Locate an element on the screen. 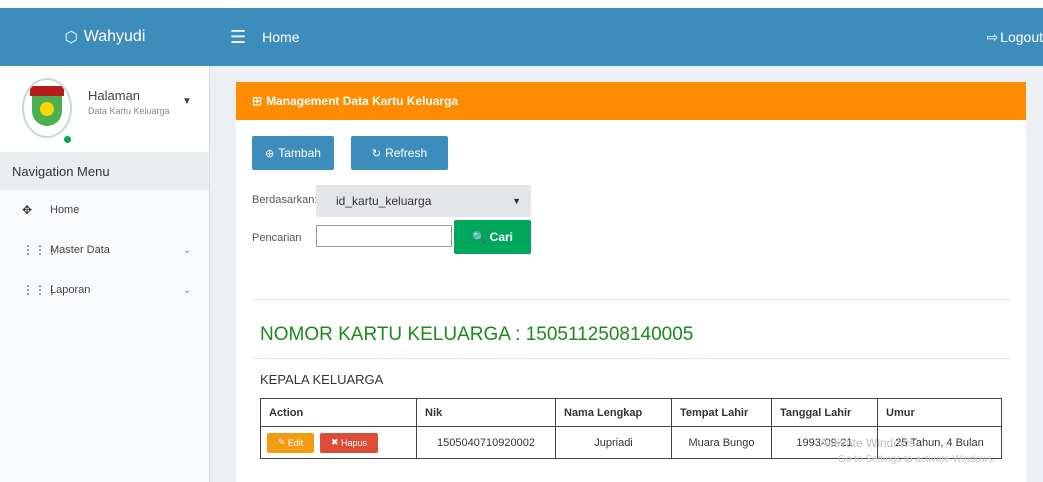 Image resolution: width=1043 pixels, height=482 pixels. column-header: Tempat Lahir is located at coordinates (721, 412).